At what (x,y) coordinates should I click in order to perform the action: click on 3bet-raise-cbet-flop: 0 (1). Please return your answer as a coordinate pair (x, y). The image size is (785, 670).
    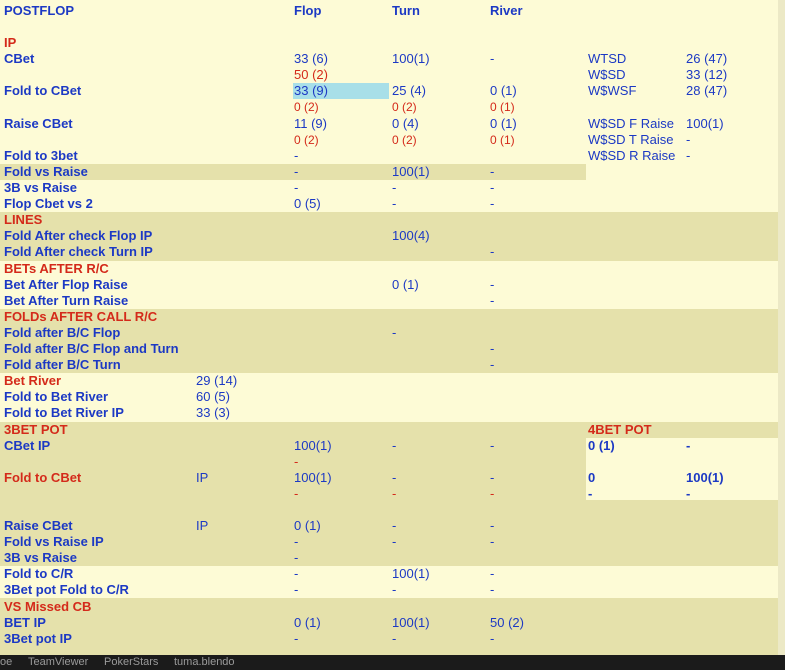
    Looking at the image, I should click on (307, 526).